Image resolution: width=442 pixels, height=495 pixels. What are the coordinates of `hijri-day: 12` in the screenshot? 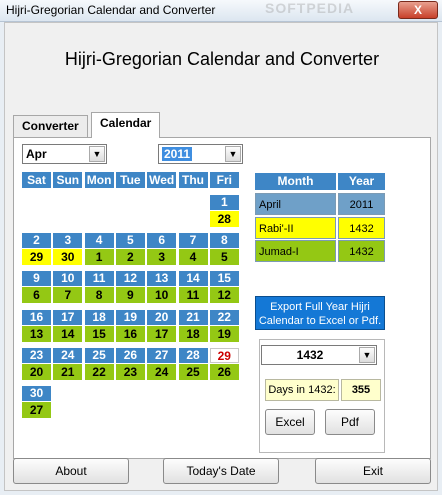 It's located at (224, 295).